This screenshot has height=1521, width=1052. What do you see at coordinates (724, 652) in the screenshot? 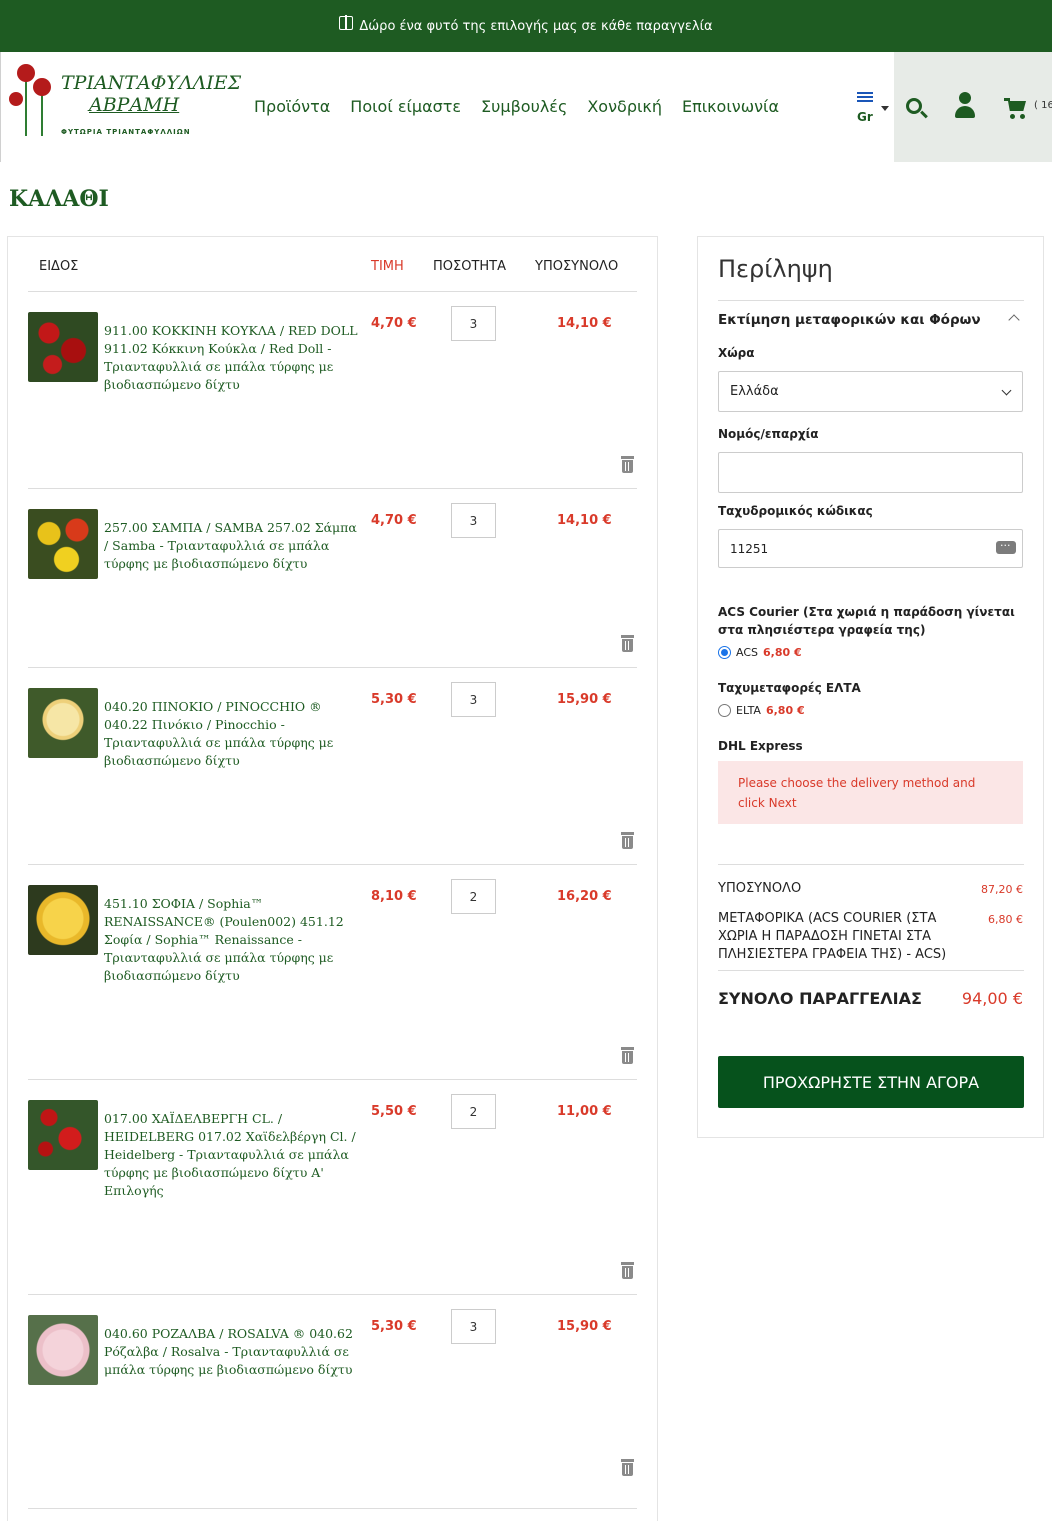
I see `radio-button-checked` at bounding box center [724, 652].